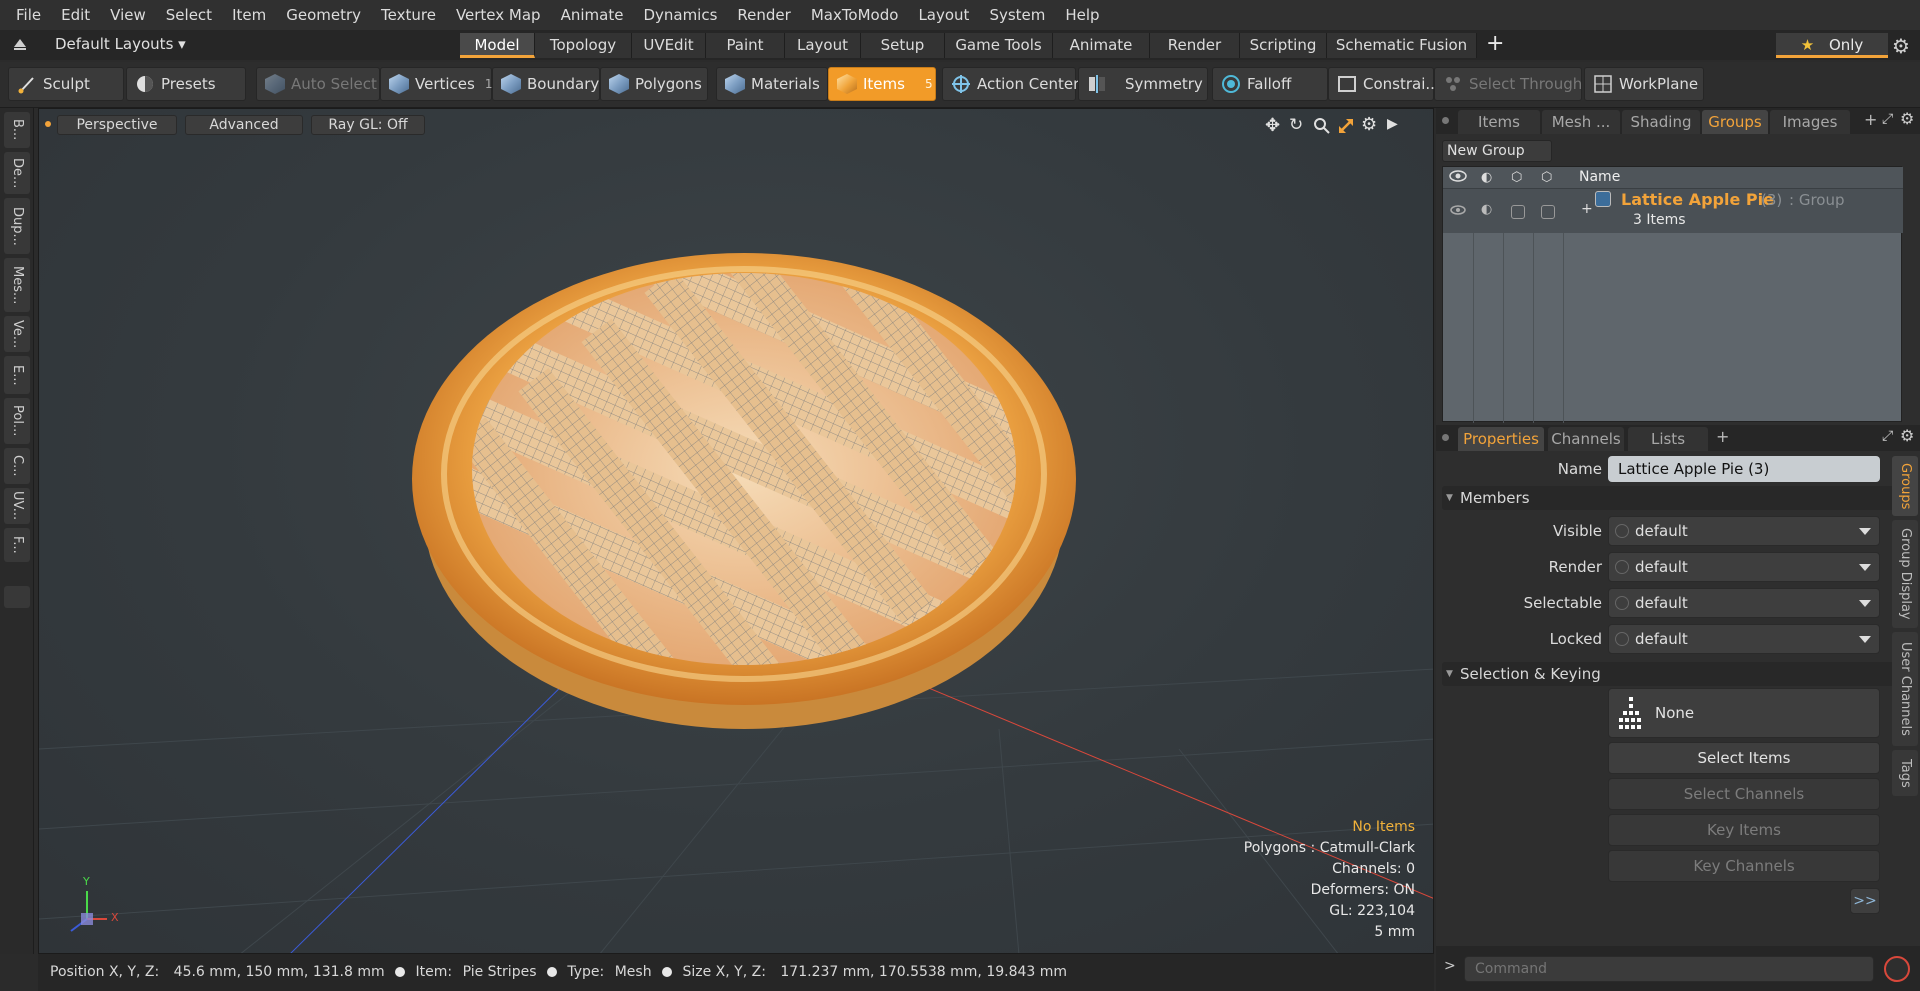  Describe the element at coordinates (1101, 45) in the screenshot. I see `layout-tab-animate: Animate` at that location.